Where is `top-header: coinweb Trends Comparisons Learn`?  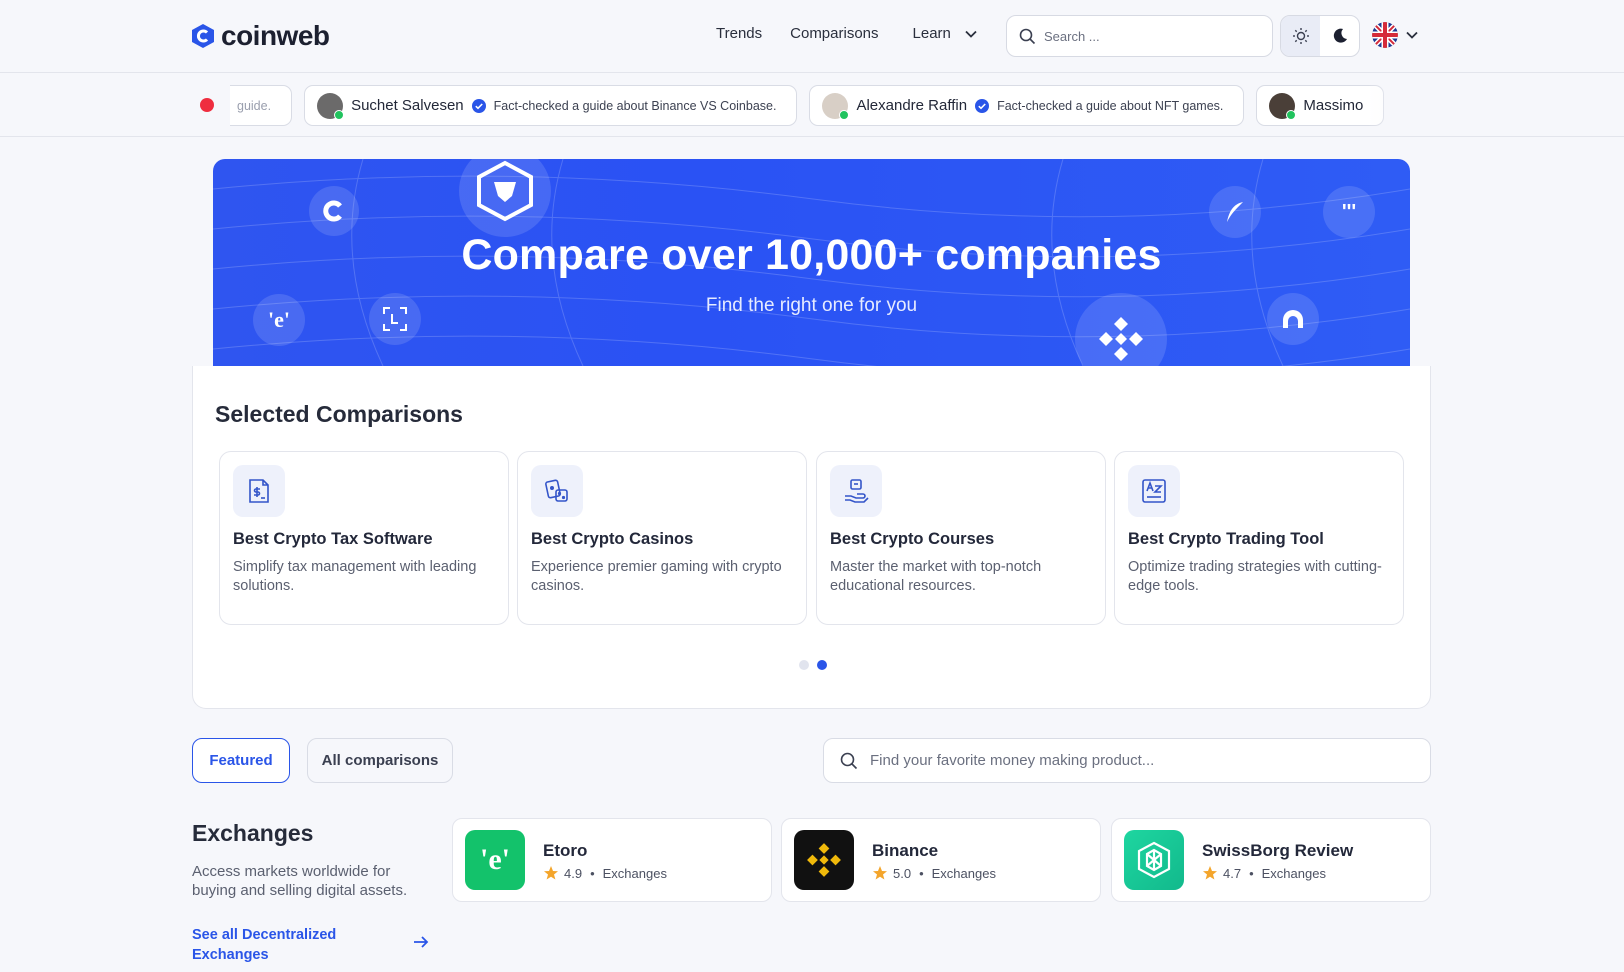
top-header: coinweb Trends Comparisons Learn is located at coordinates (812, 36).